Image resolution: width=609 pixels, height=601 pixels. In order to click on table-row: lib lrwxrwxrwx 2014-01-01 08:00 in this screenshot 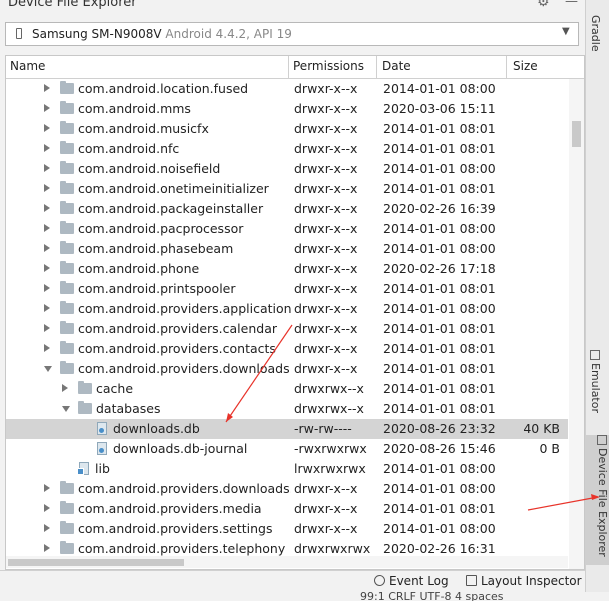, I will do `click(287, 469)`.